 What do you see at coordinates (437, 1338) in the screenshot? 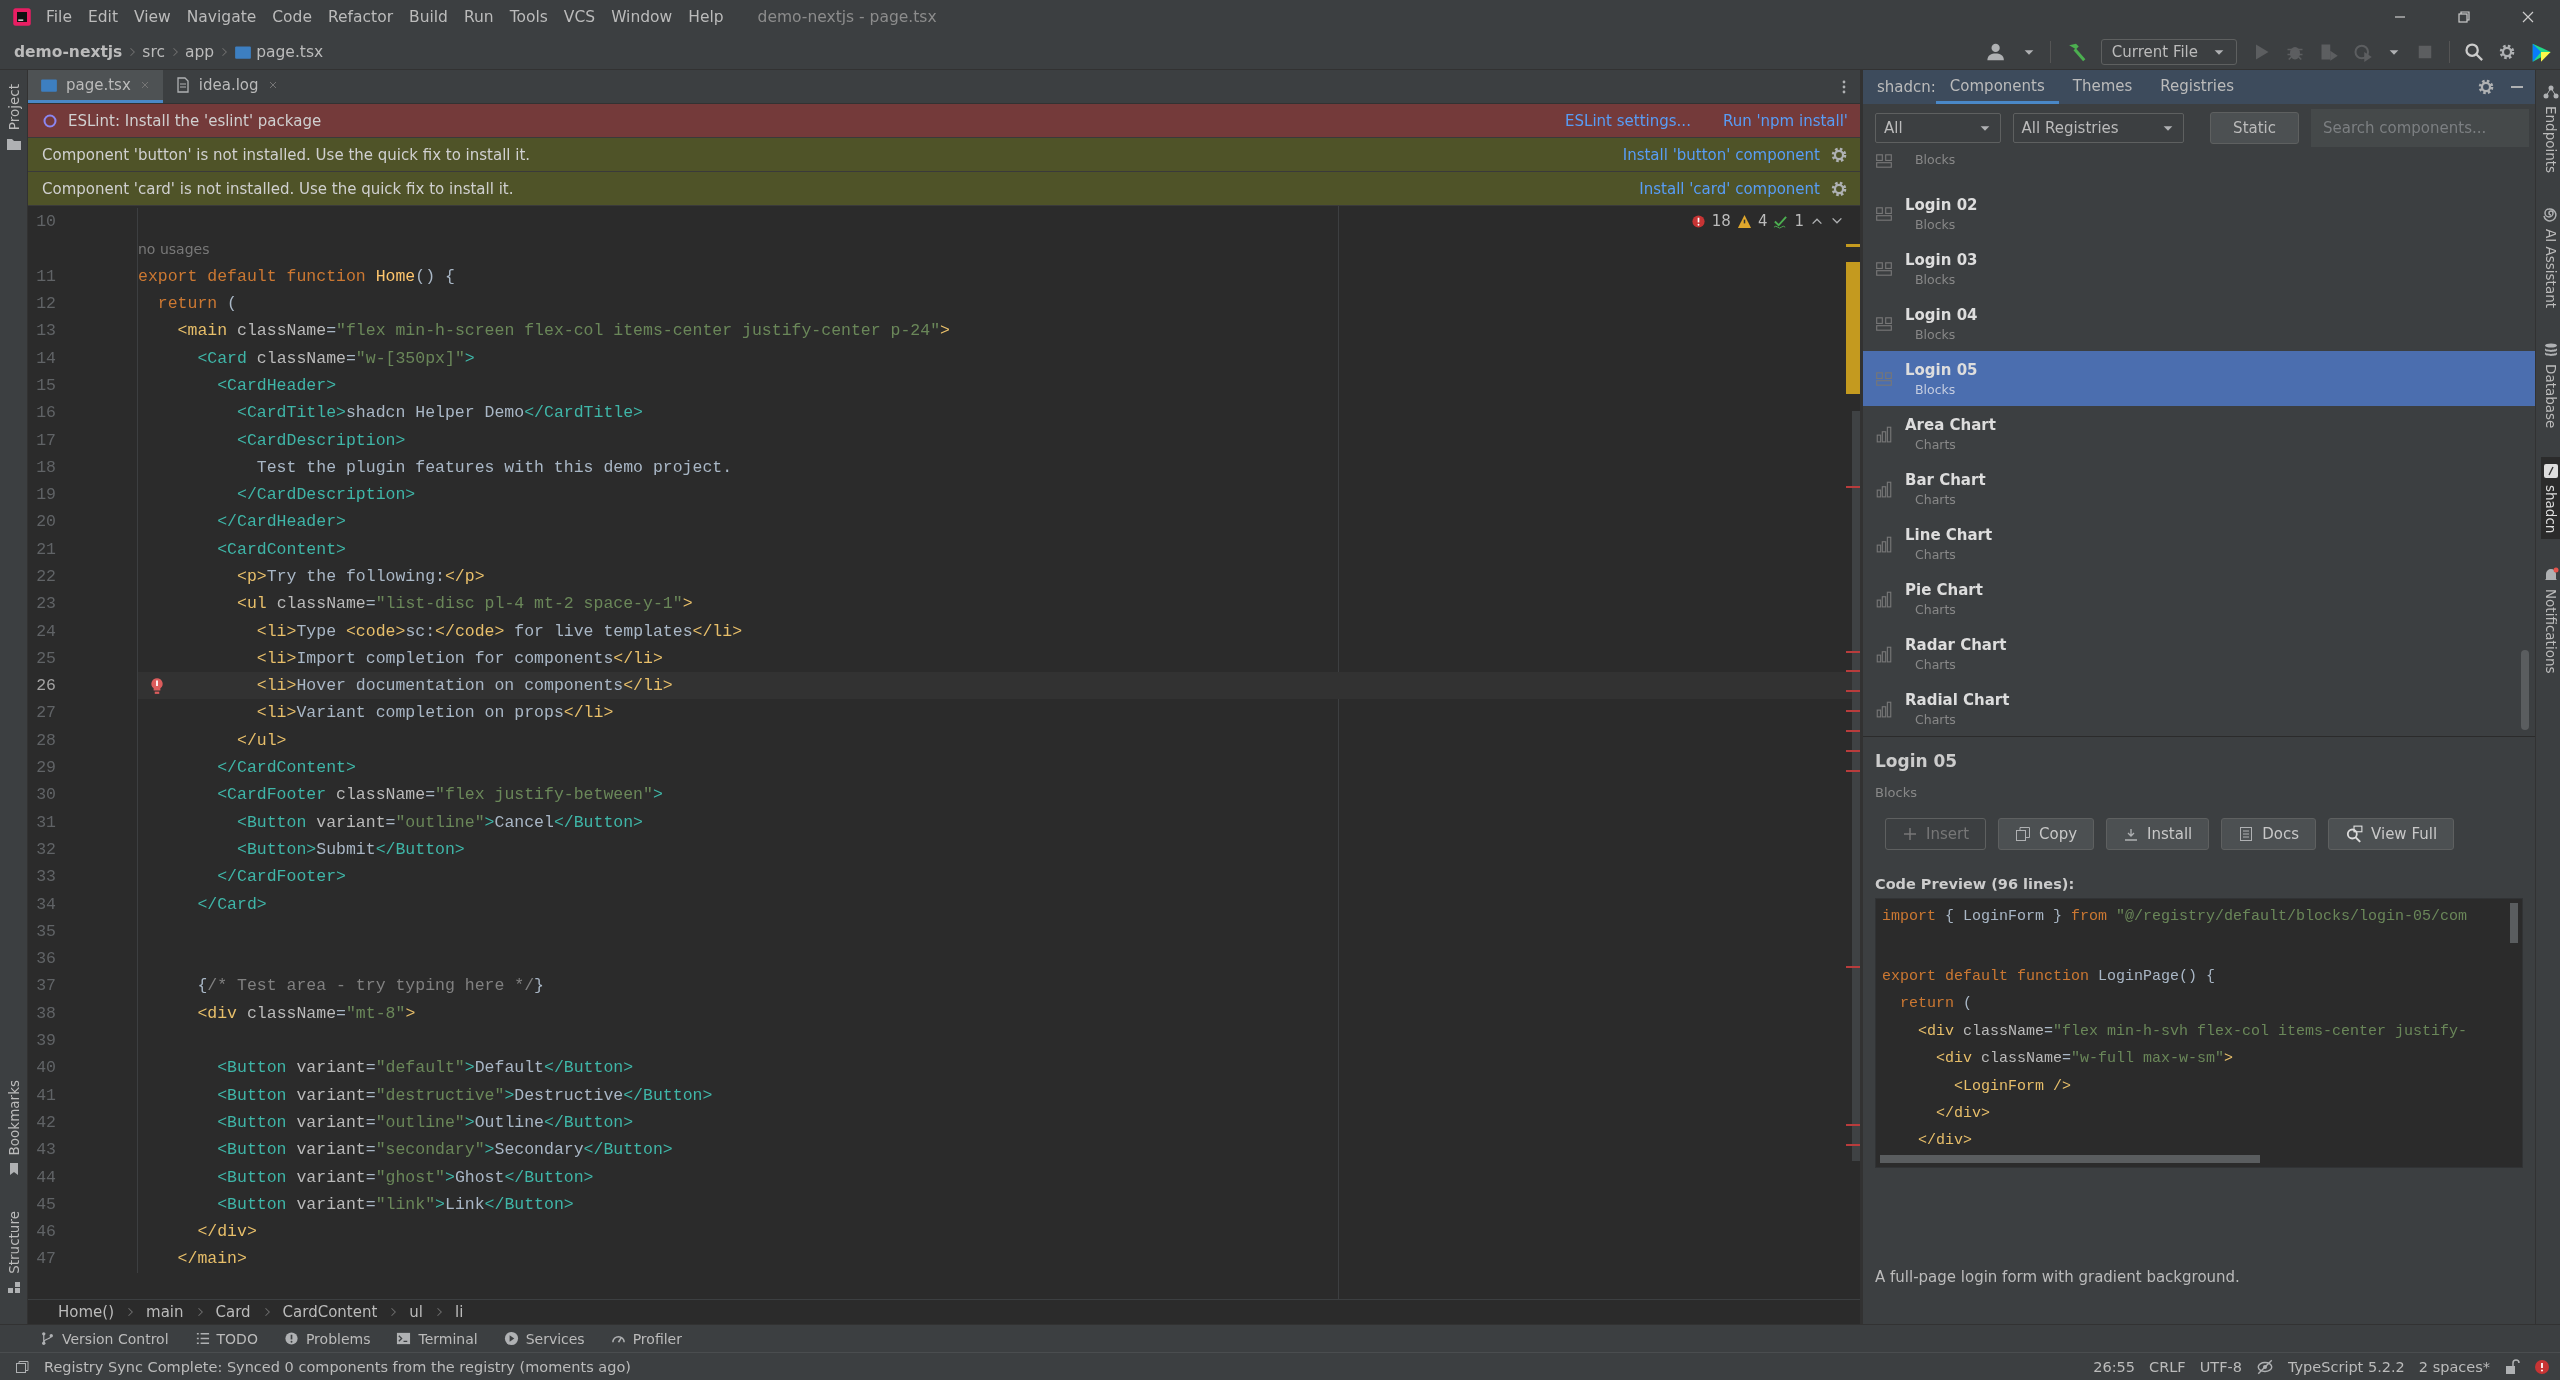
I see `tool-window-button: Terminal` at bounding box center [437, 1338].